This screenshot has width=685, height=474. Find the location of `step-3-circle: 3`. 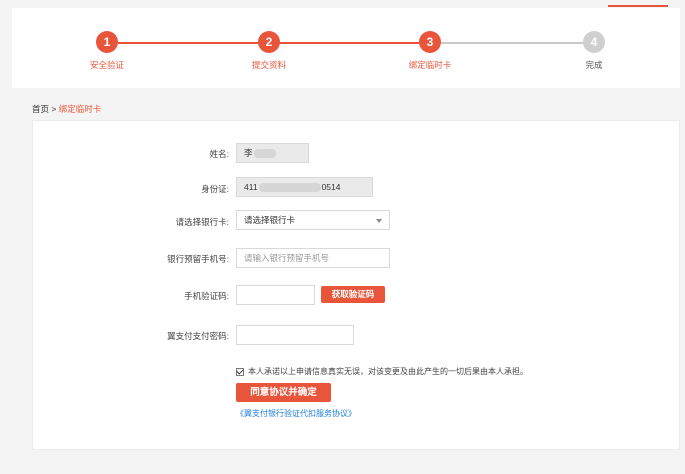

step-3-circle: 3 is located at coordinates (430, 42).